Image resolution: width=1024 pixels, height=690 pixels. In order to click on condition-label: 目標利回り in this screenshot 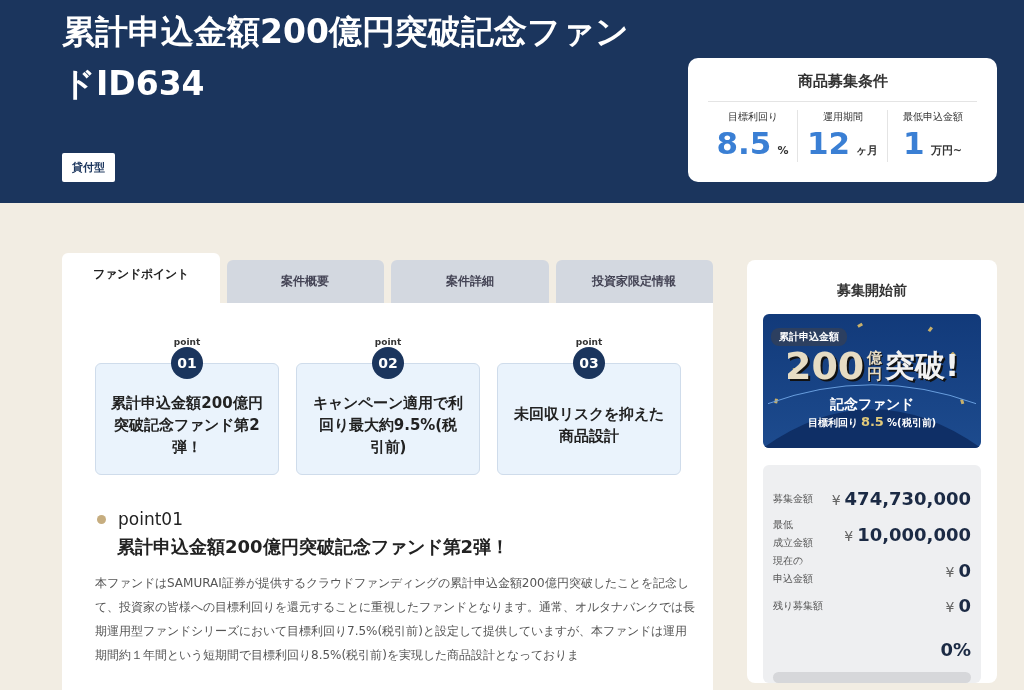, I will do `click(752, 117)`.